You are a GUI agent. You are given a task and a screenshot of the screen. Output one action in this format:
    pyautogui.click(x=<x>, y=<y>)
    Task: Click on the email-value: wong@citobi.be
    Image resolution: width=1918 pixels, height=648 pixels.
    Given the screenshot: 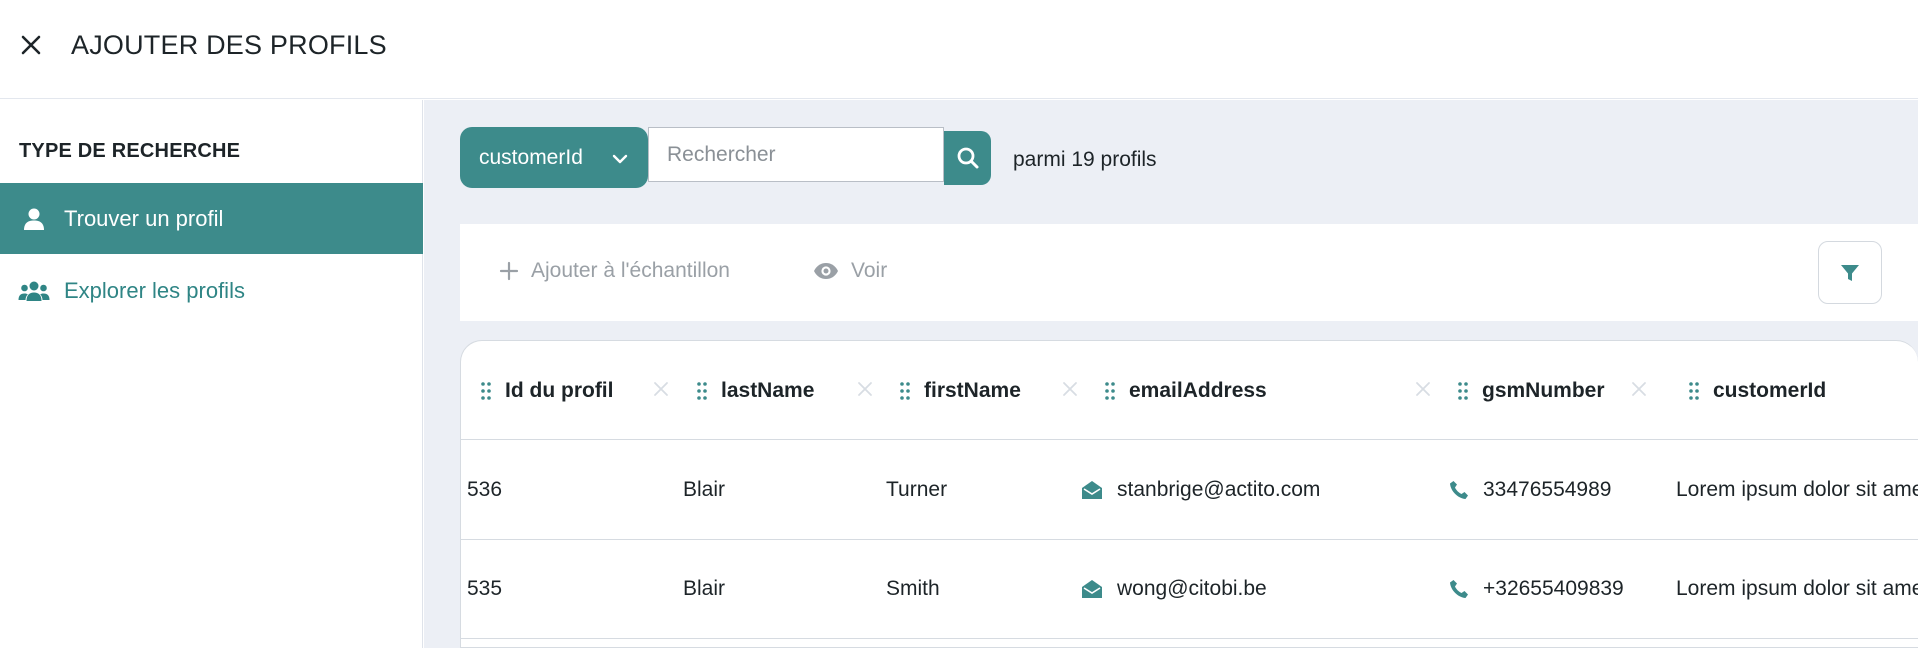 What is the action you would take?
    pyautogui.click(x=1192, y=588)
    